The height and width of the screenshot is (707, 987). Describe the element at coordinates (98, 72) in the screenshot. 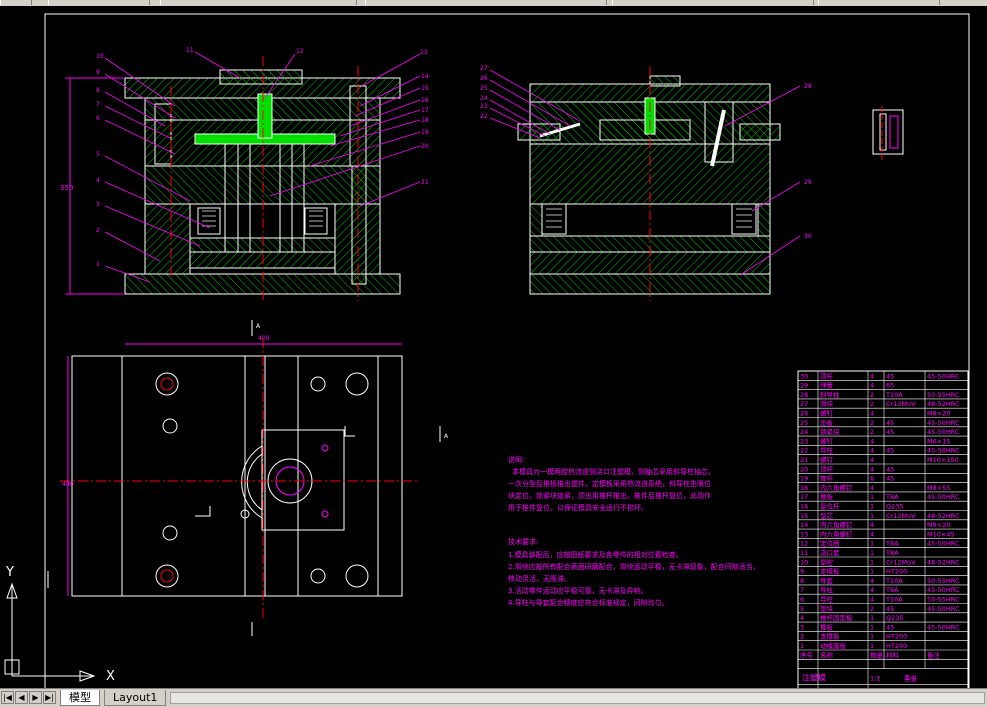

I see `callout-9: 9` at that location.